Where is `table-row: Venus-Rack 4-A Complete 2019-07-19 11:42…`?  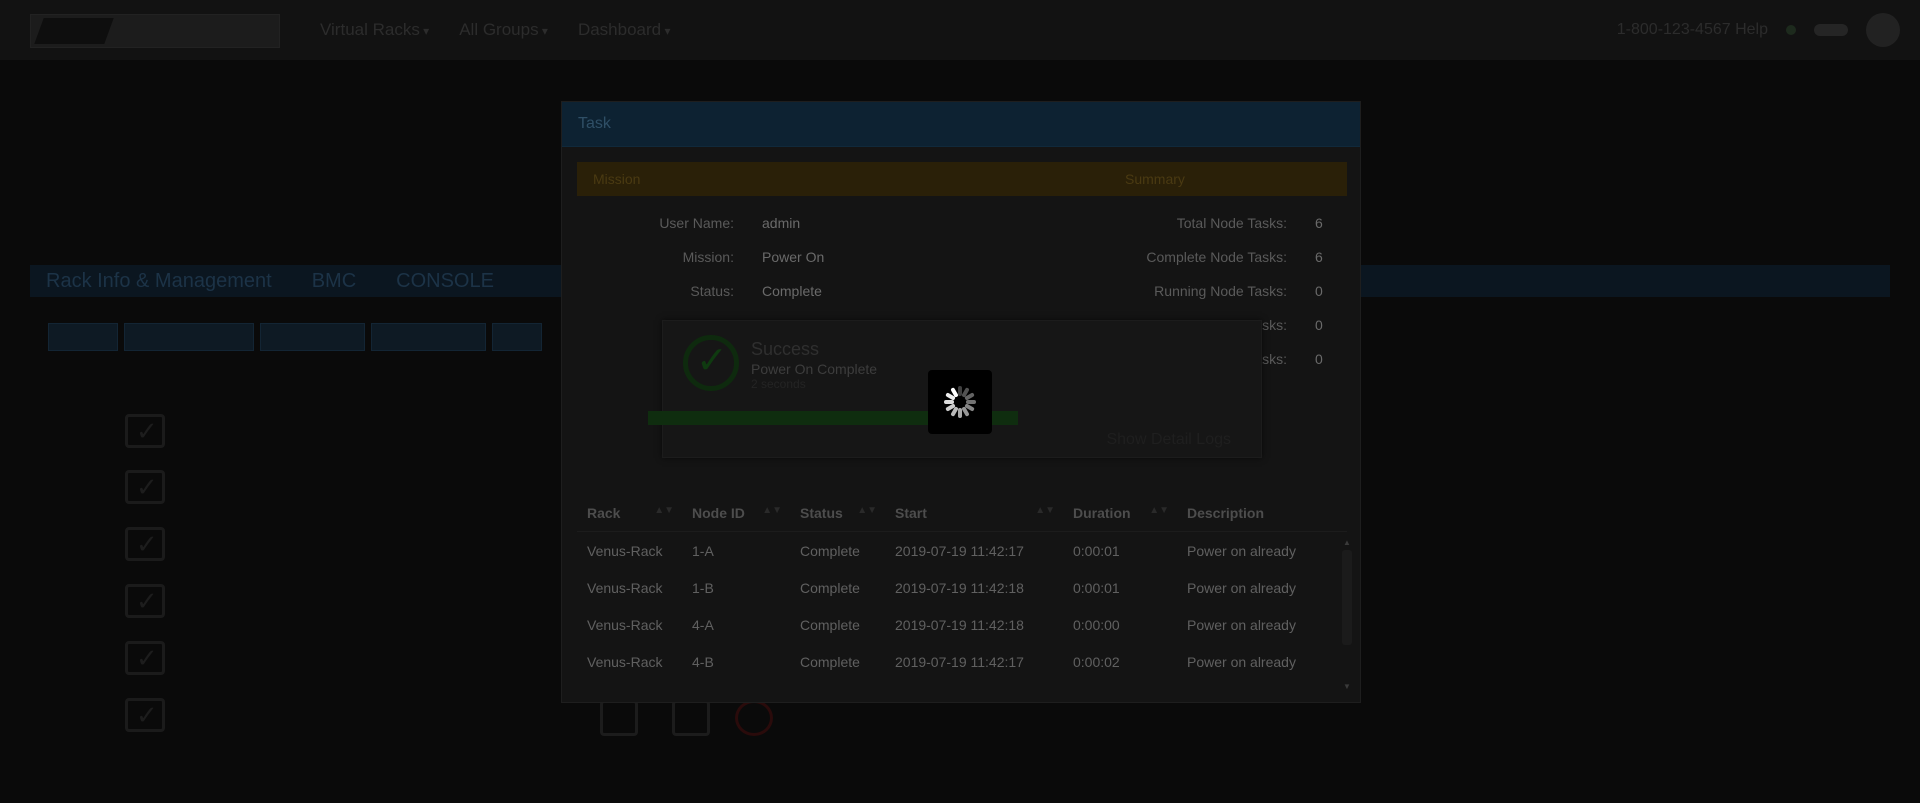
table-row: Venus-Rack 4-A Complete 2019-07-19 11:42… is located at coordinates (962, 624).